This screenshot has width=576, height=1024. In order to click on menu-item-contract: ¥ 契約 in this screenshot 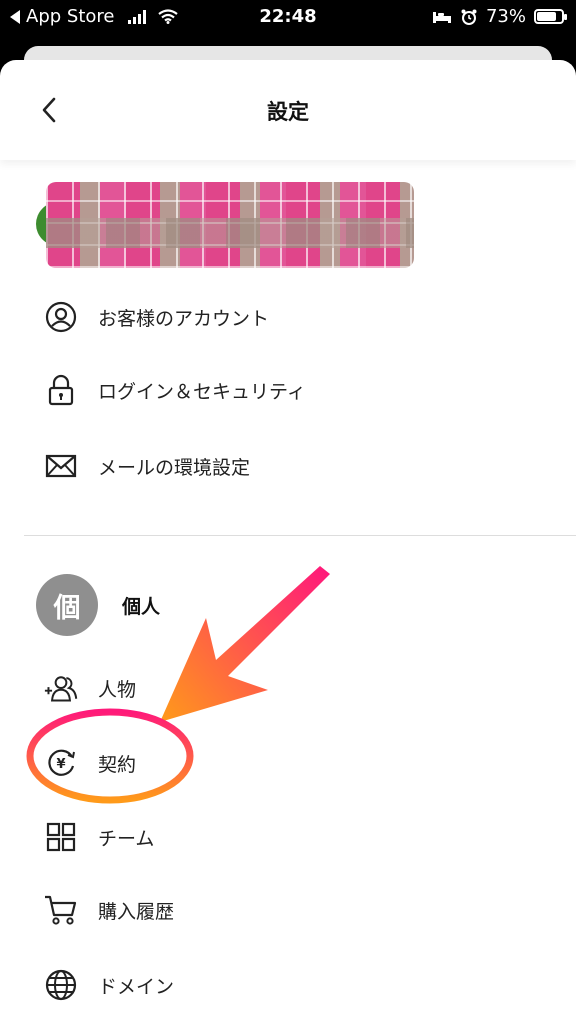, I will do `click(90, 763)`.